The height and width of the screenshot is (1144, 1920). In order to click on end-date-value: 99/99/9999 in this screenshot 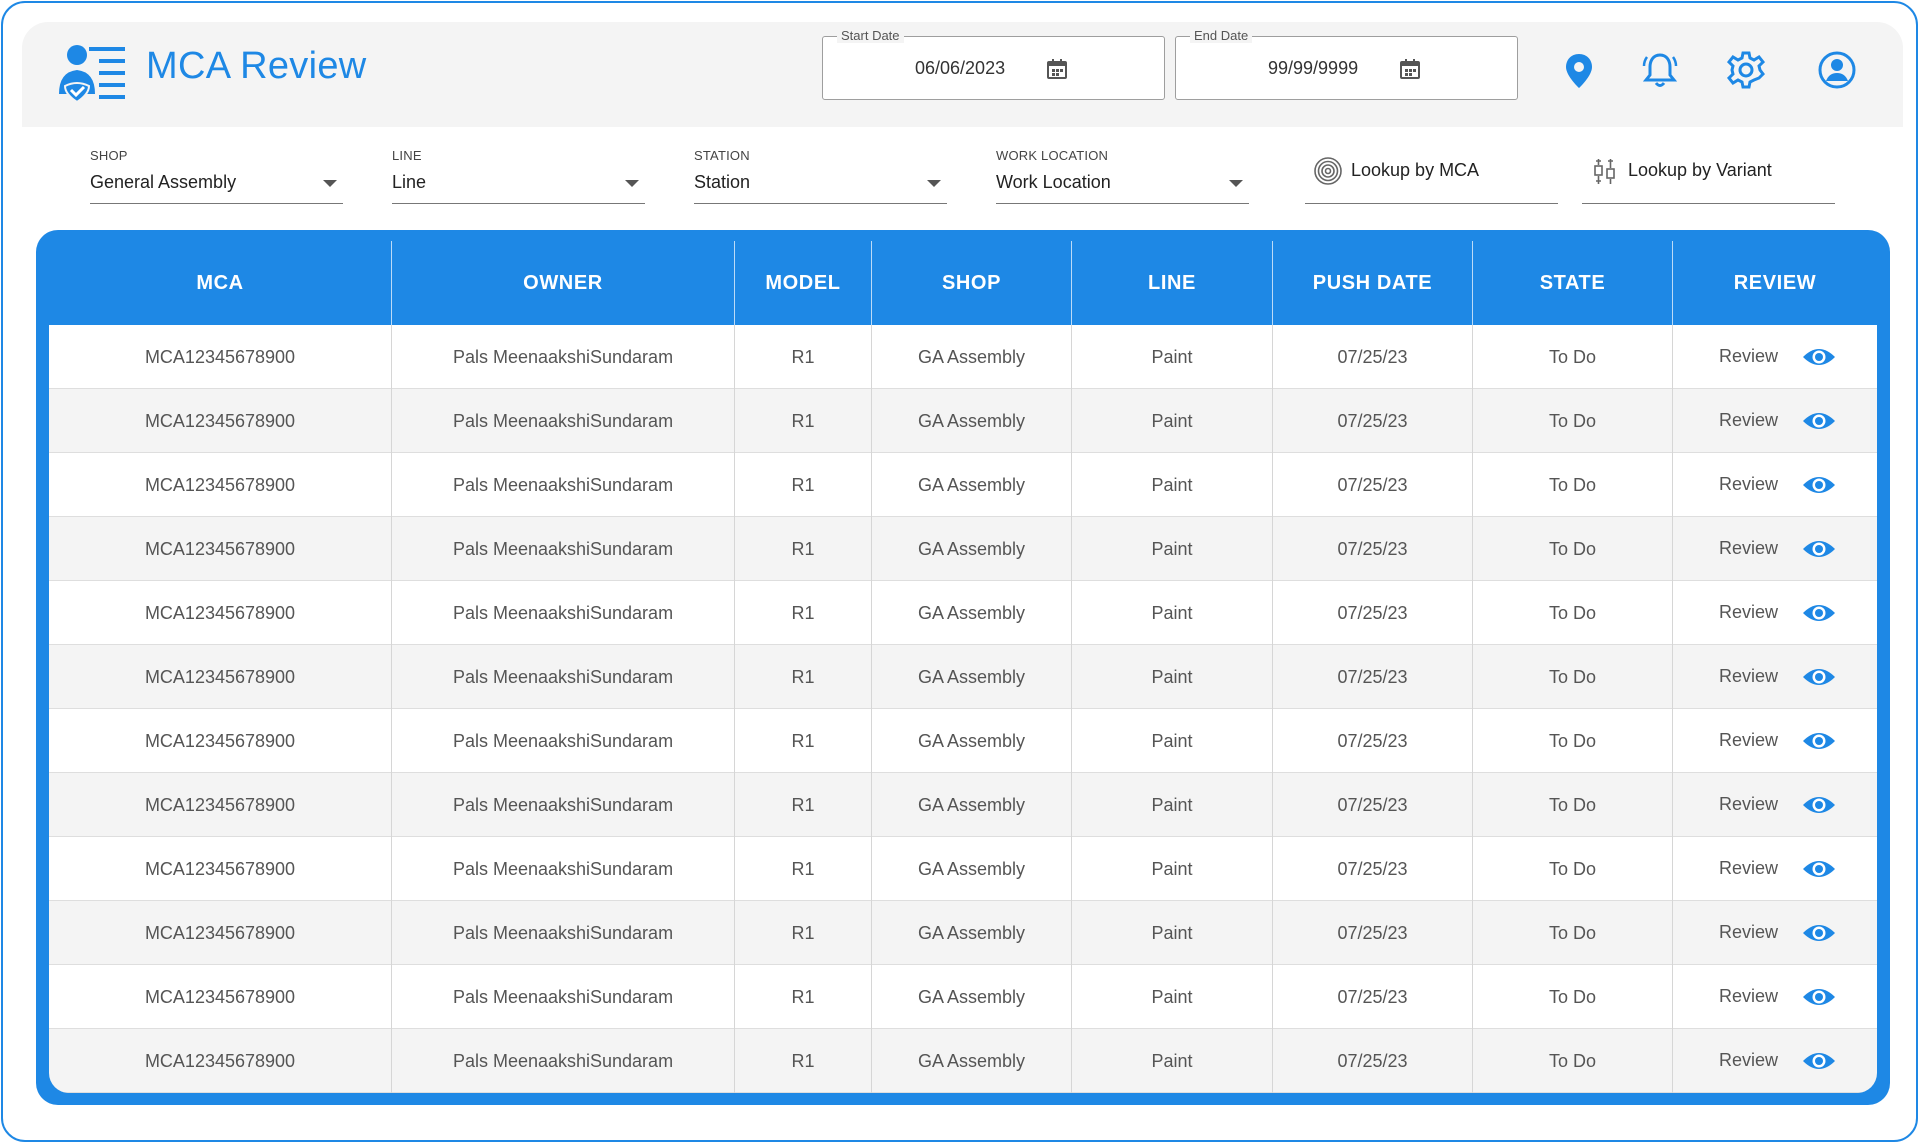, I will do `click(1313, 68)`.